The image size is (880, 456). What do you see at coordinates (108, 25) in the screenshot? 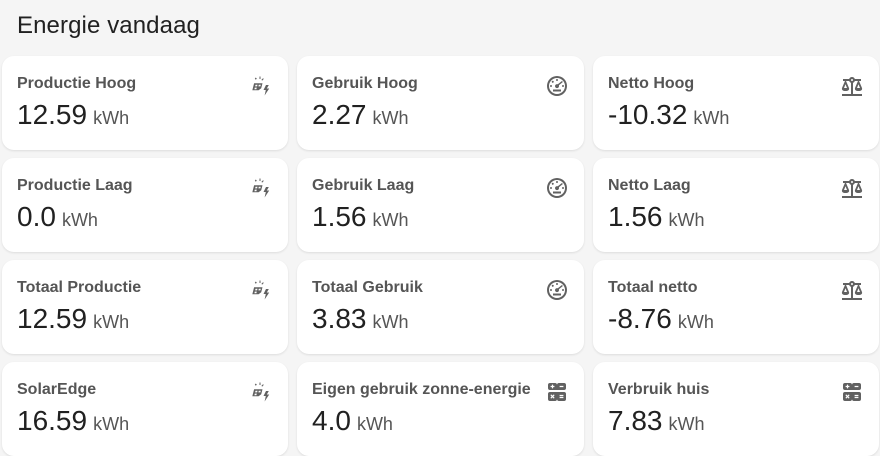
I see `section-title: Energie vandaag` at bounding box center [108, 25].